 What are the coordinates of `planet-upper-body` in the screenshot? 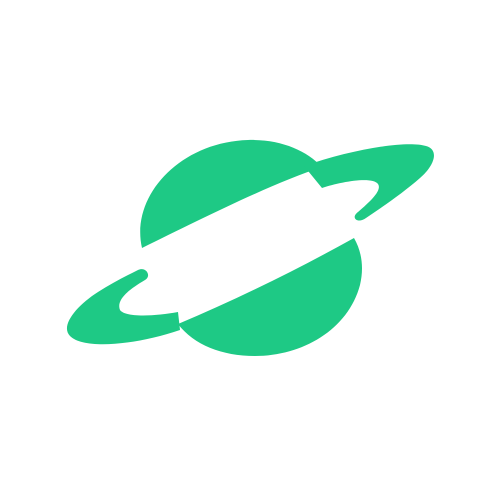 It's located at (231, 193).